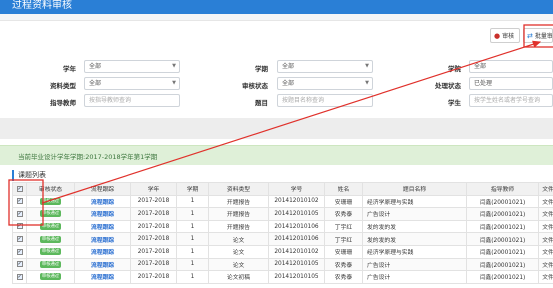 This screenshot has width=553, height=288. What do you see at coordinates (511, 100) in the screenshot?
I see `student-search-input: 按学生姓名或者学号查询` at bounding box center [511, 100].